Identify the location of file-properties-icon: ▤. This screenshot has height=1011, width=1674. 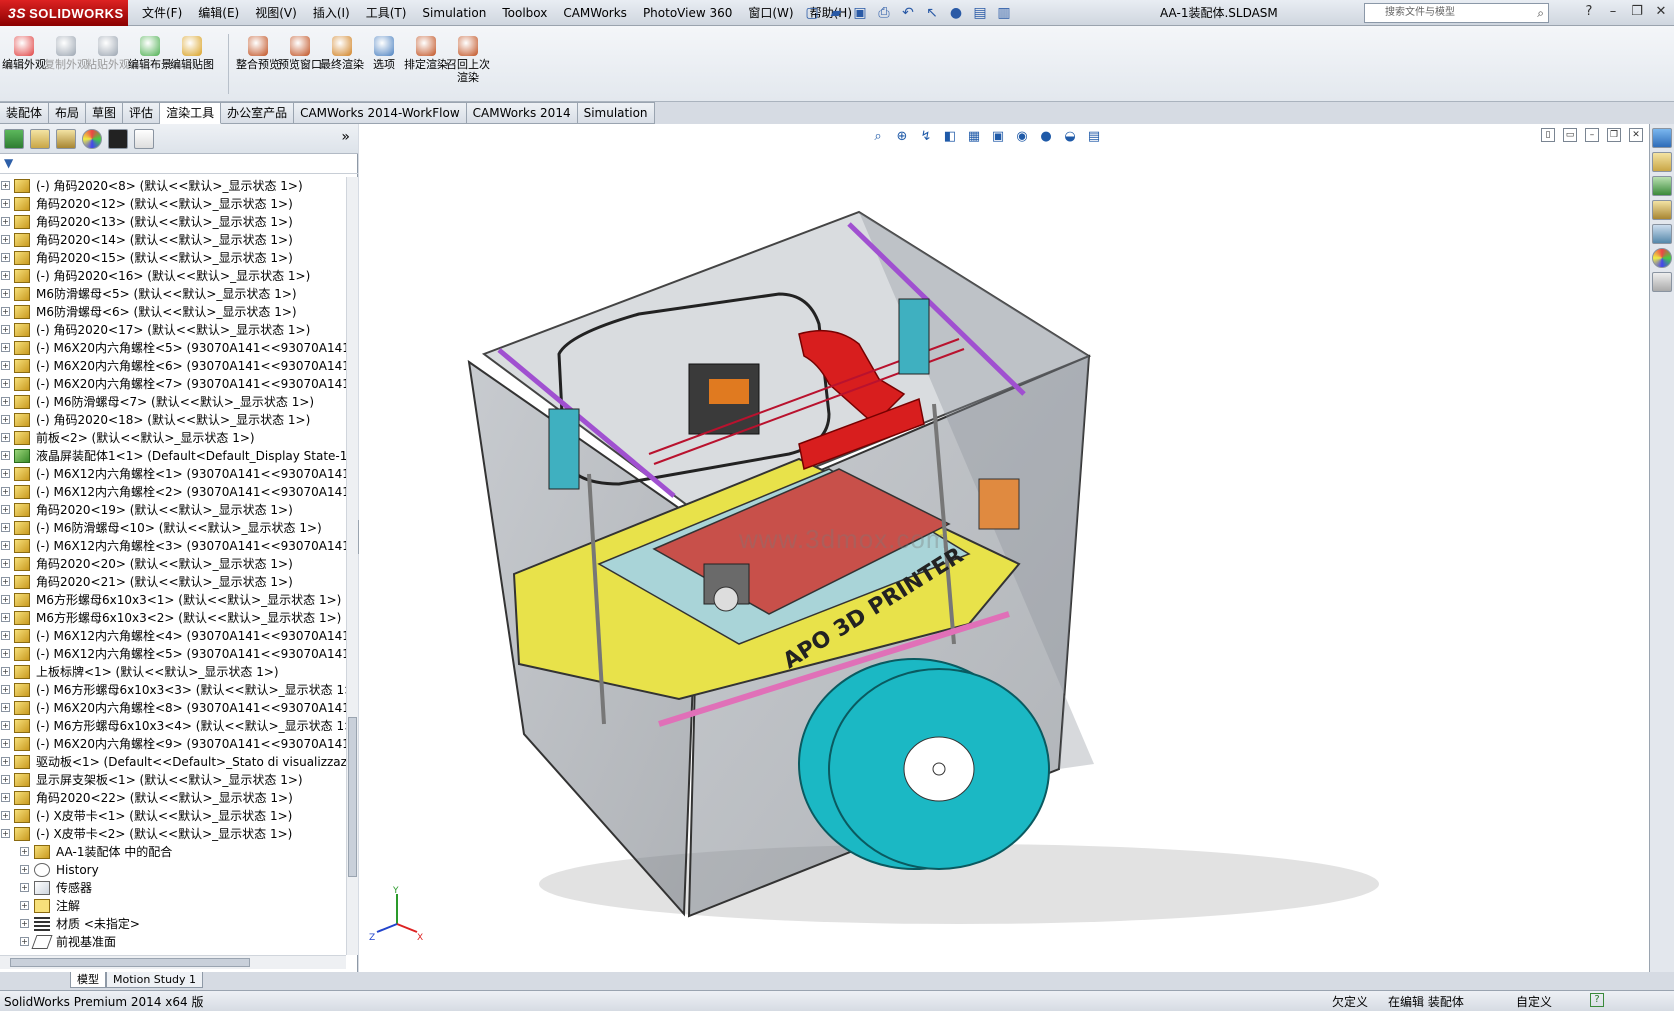
(980, 13).